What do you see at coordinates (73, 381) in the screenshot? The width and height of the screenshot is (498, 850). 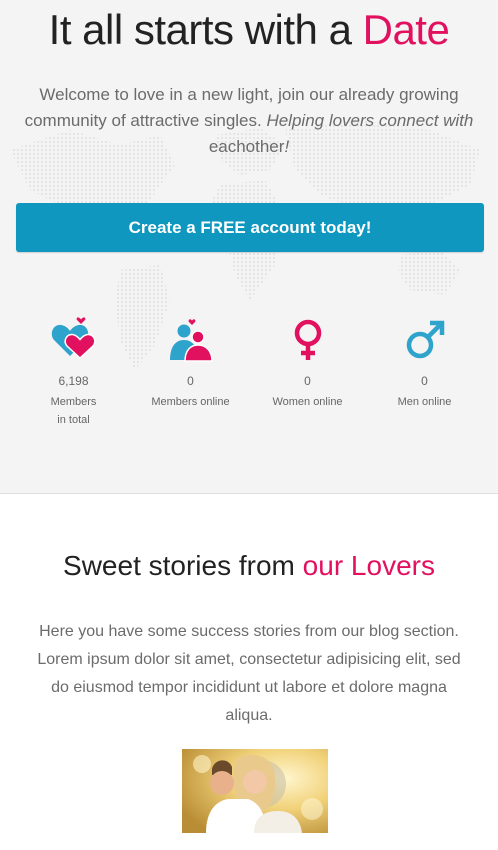 I see `stat-value: 6,198` at bounding box center [73, 381].